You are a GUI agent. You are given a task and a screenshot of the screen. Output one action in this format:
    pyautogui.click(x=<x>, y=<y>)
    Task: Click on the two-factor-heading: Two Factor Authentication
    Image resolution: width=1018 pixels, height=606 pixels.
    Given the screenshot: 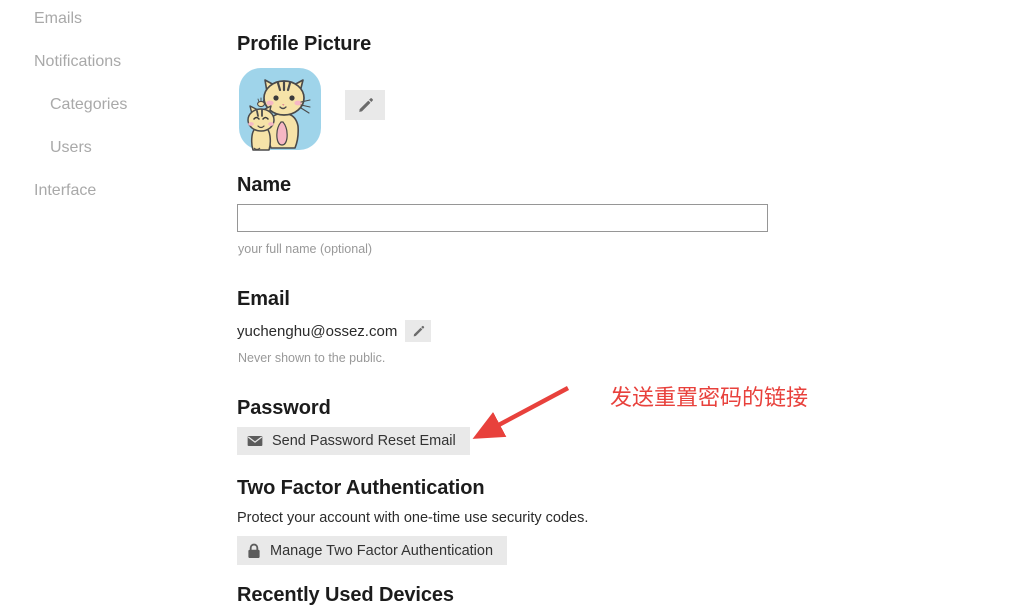 What is the action you would take?
    pyautogui.click(x=361, y=488)
    